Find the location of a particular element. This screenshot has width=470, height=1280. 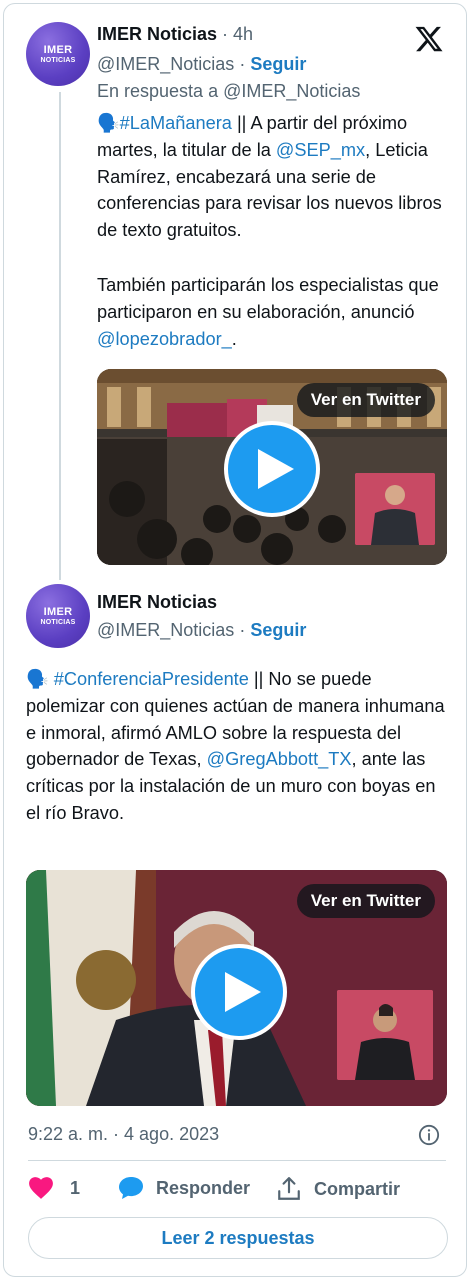

share-icon is located at coordinates (289, 1188).